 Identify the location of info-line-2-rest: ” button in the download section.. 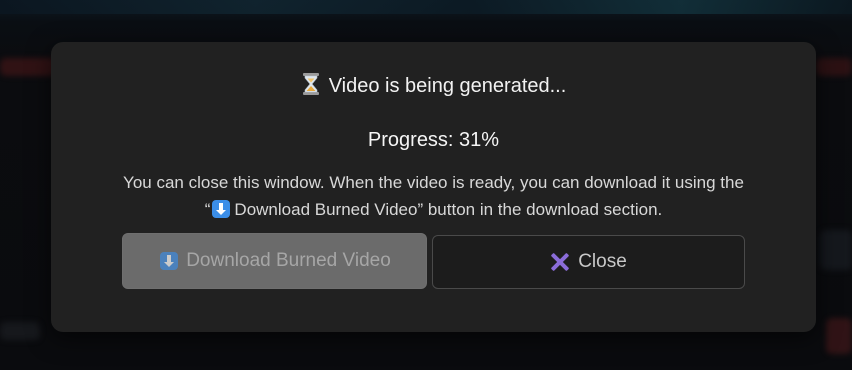
(540, 209).